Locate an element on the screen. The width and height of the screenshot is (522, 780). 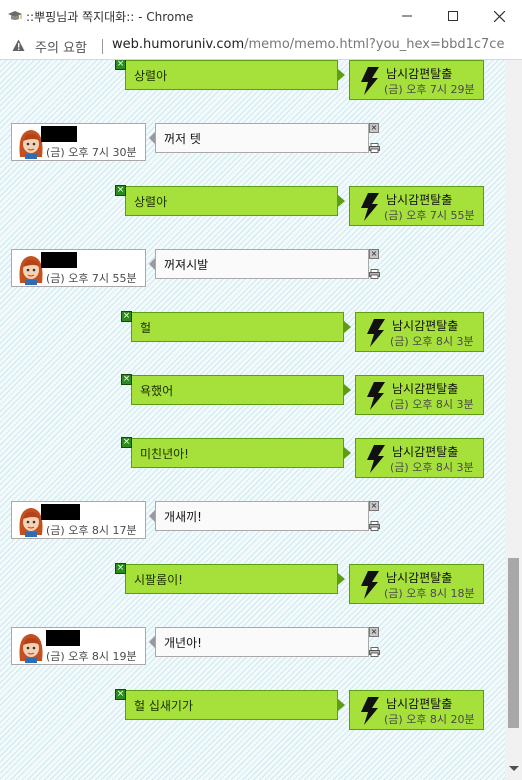
message-bubble: 개년아! is located at coordinates (259, 642).